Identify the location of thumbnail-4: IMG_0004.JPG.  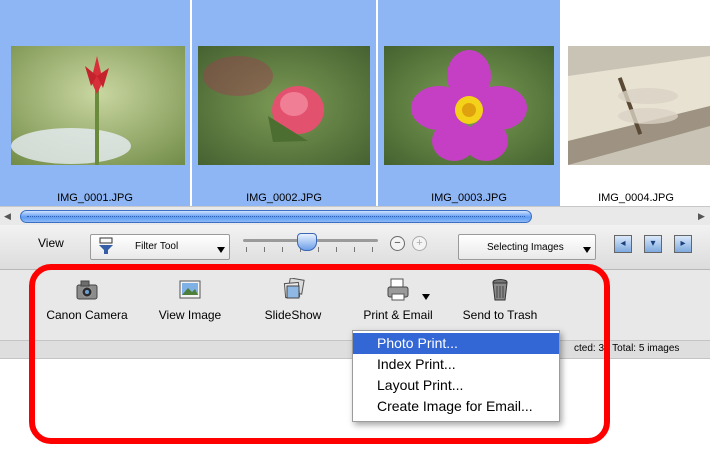
(636, 106).